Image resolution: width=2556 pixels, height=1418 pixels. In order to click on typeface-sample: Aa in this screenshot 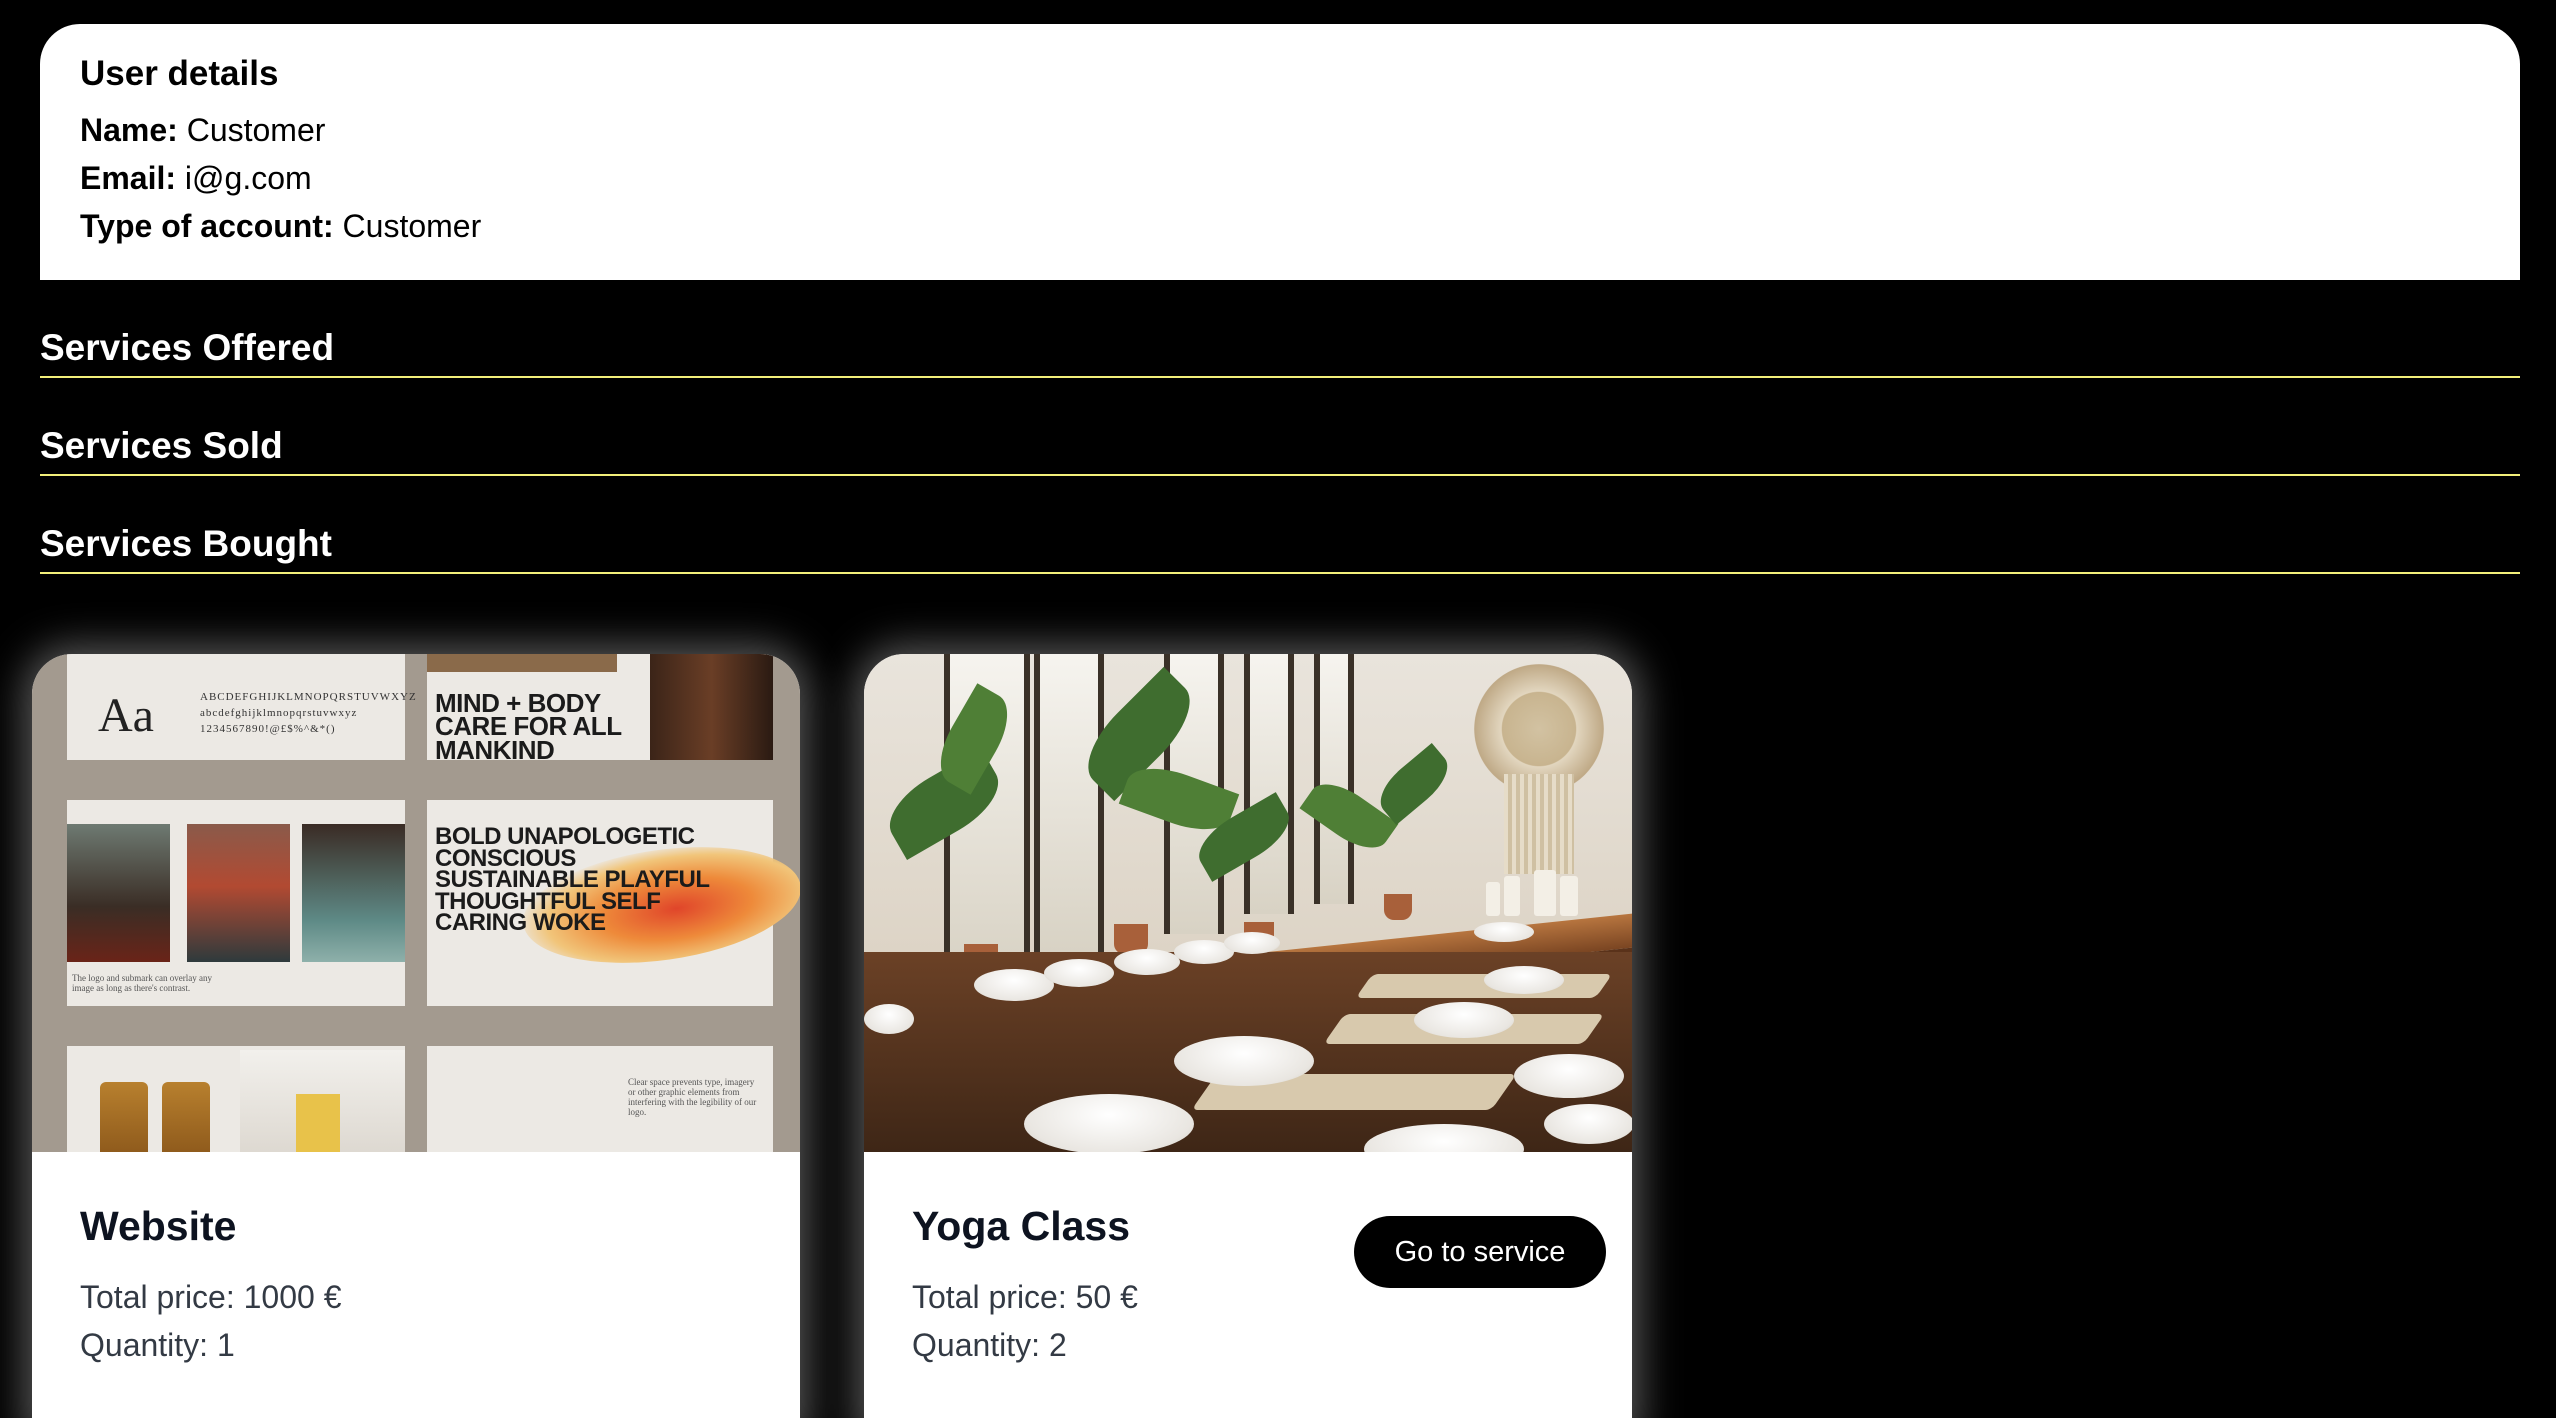, I will do `click(126, 715)`.